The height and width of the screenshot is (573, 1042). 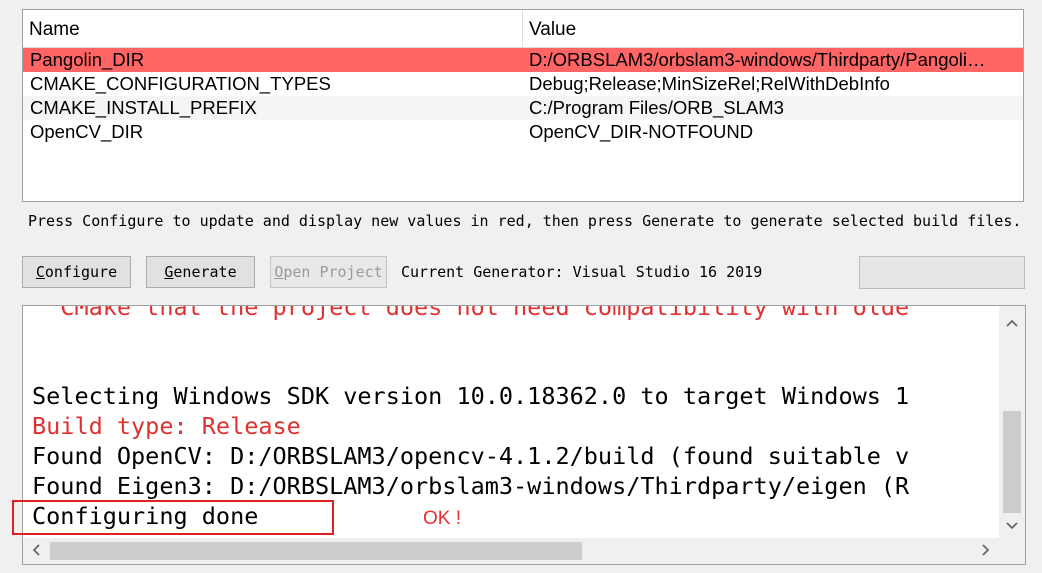 I want to click on column-header-name: Name, so click(x=273, y=28).